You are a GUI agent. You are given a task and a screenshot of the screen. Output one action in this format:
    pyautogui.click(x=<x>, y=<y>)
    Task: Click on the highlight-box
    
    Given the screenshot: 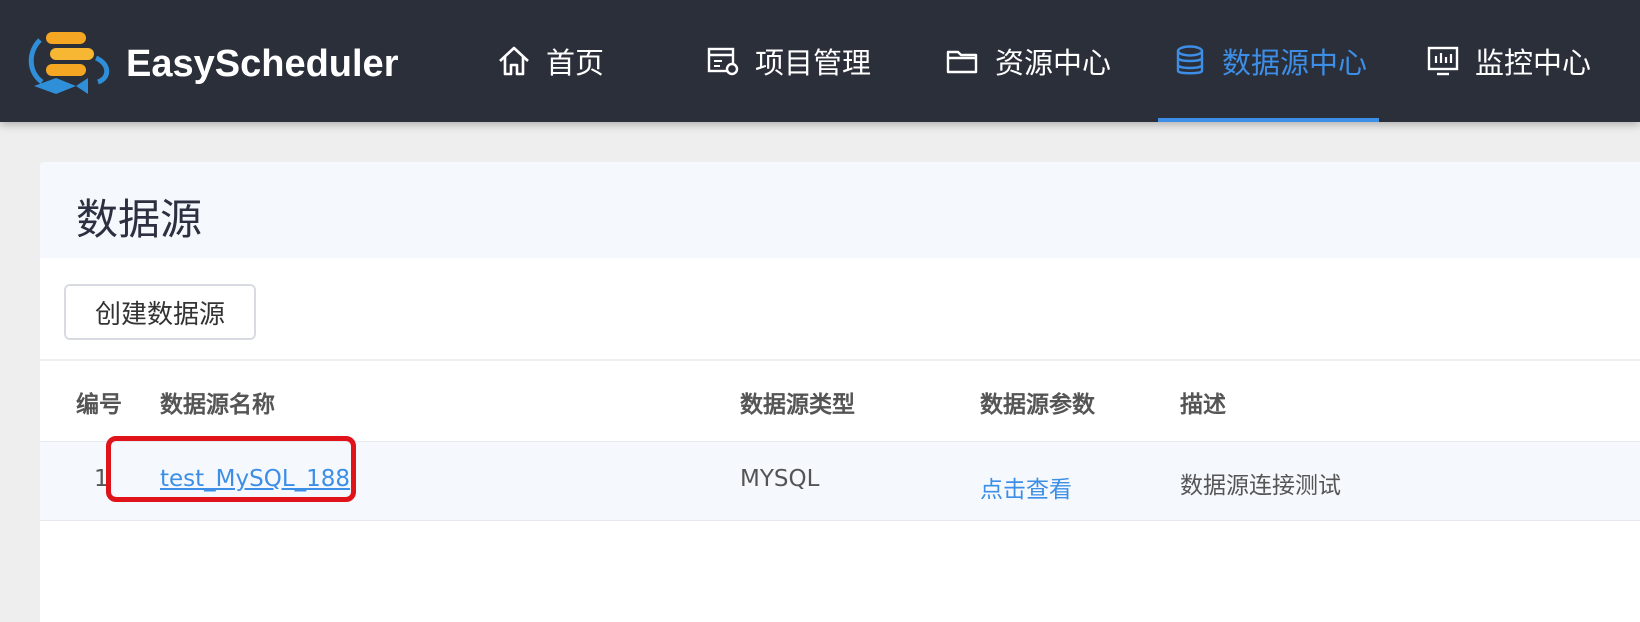 What is the action you would take?
    pyautogui.click(x=231, y=469)
    